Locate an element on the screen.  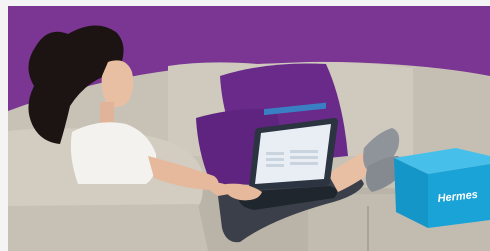
parcel-box is located at coordinates (442, 188).